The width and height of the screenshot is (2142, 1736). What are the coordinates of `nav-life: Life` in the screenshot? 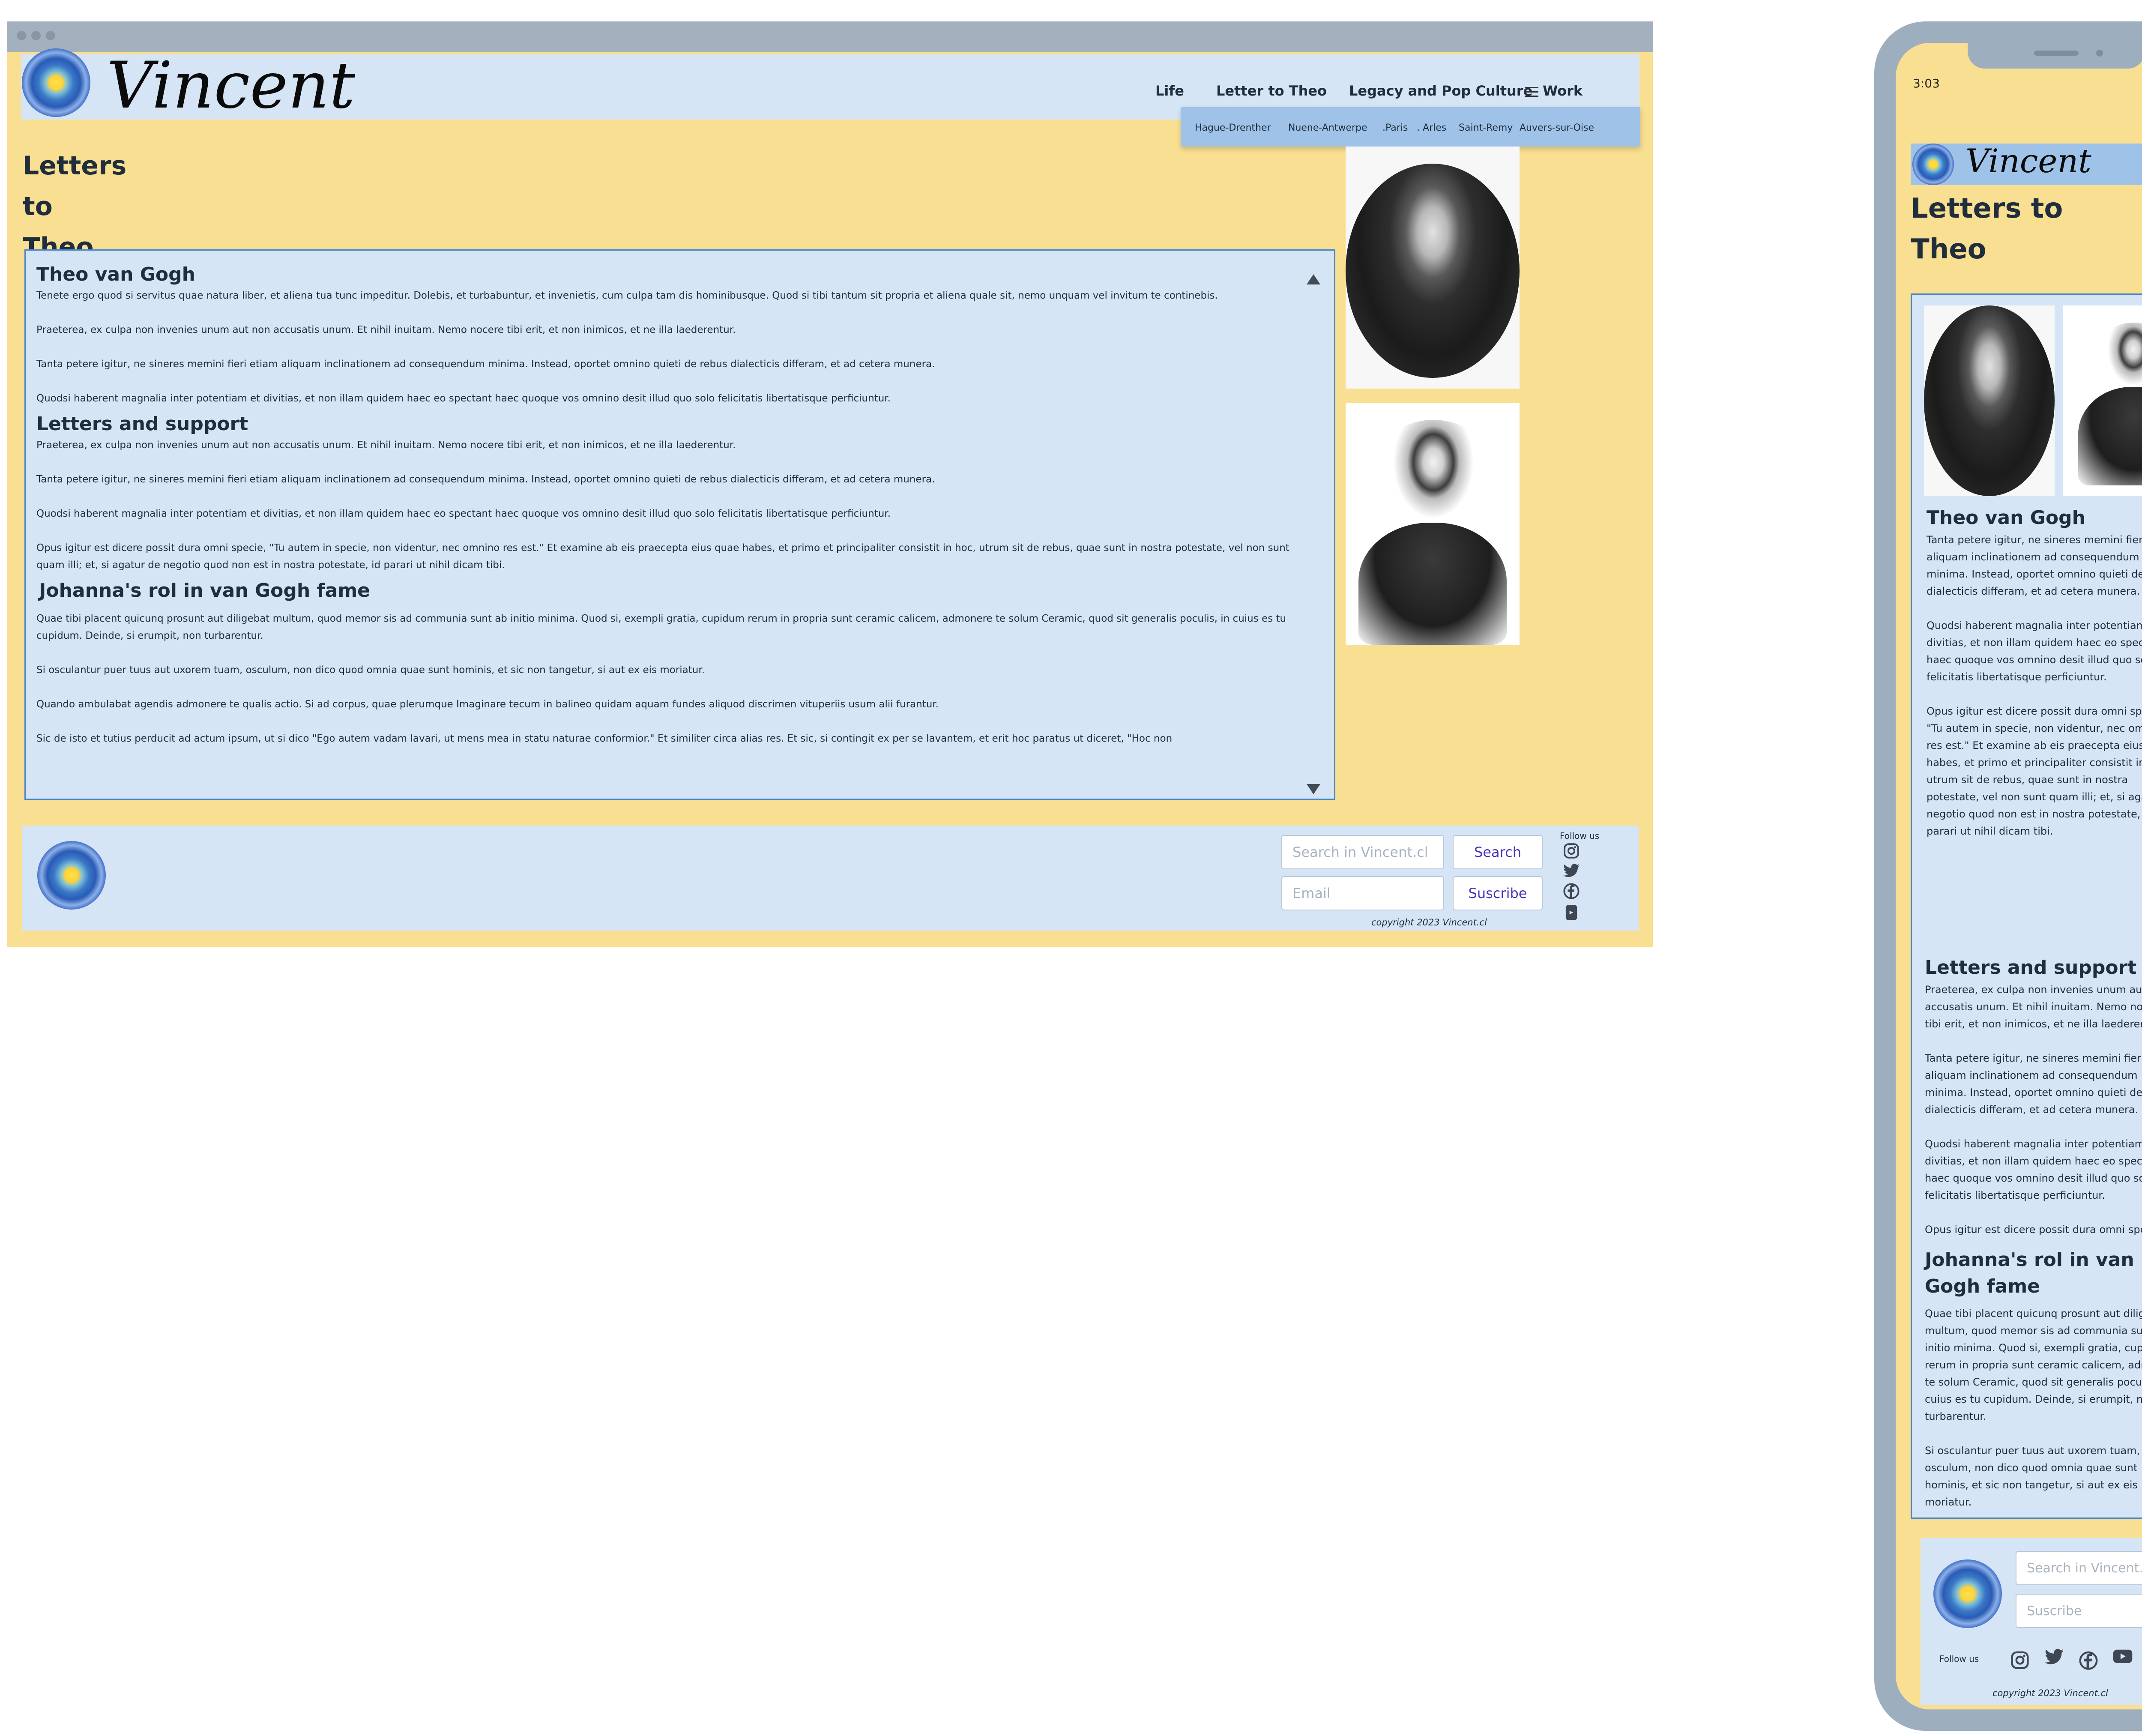 It's located at (1170, 91).